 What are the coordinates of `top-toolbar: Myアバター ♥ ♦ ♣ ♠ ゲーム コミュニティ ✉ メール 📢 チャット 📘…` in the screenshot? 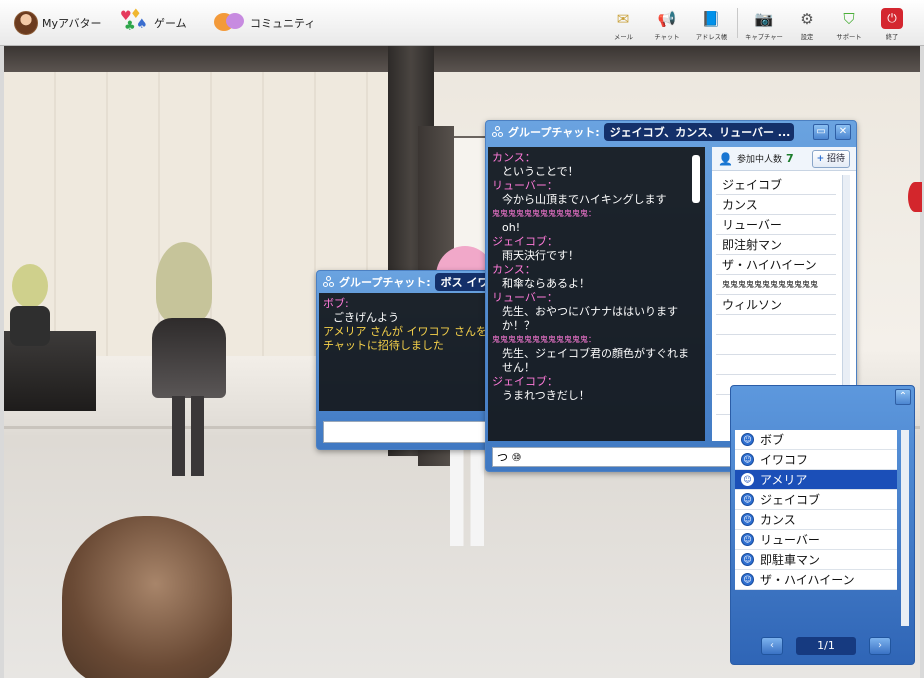 It's located at (462, 23).